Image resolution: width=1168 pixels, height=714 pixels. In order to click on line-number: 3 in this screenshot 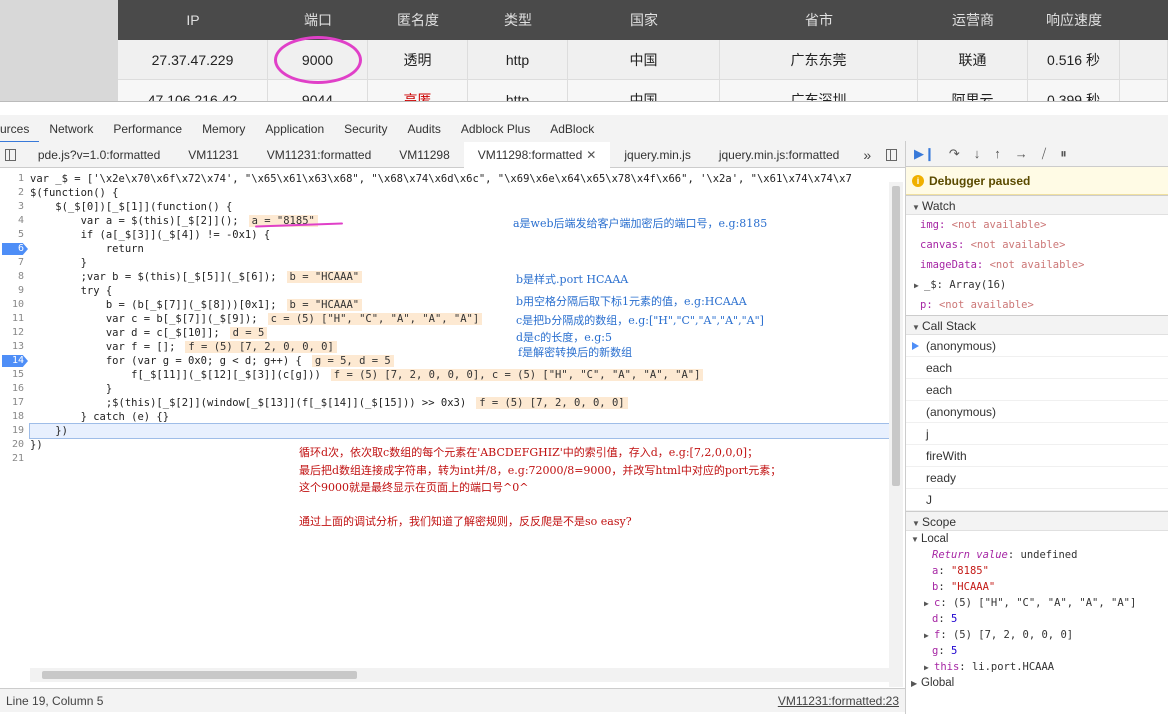, I will do `click(14, 207)`.